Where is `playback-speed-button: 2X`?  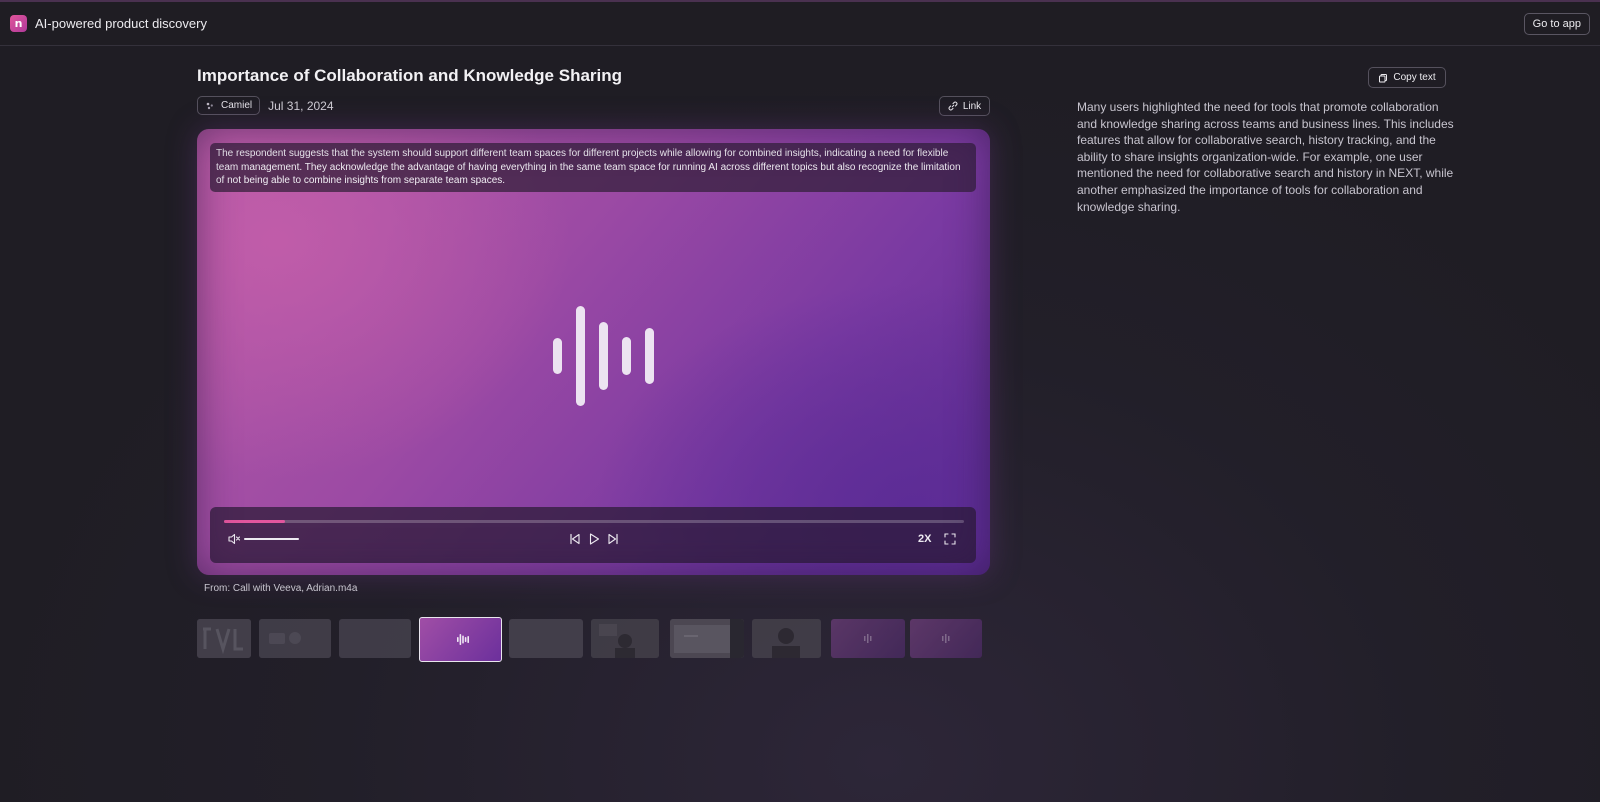
playback-speed-button: 2X is located at coordinates (924, 539).